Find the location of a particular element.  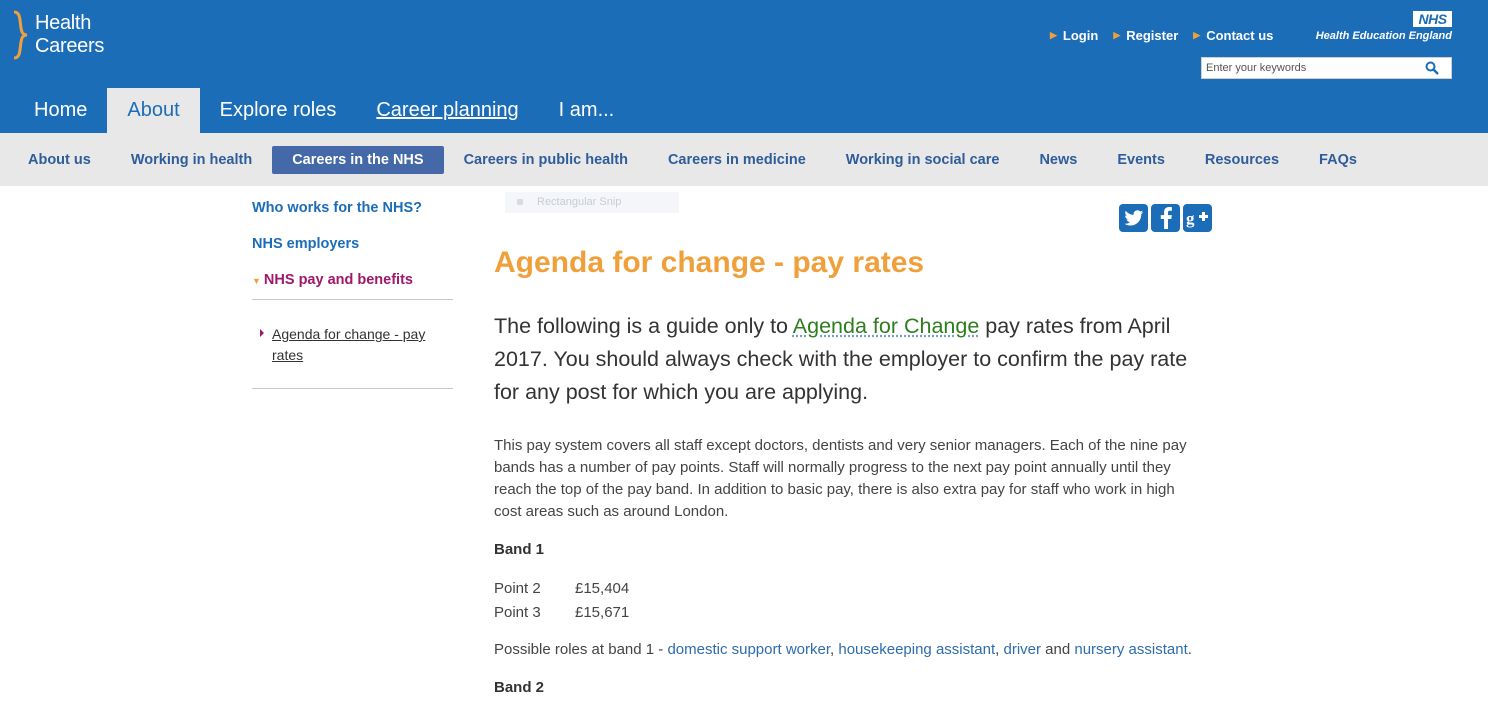

role-link-housekeeping-assistant: housekeeping assistant is located at coordinates (916, 649).